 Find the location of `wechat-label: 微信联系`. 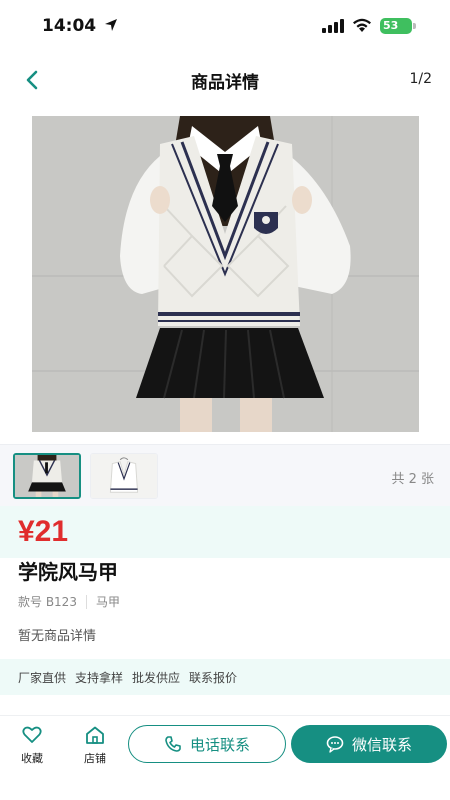

wechat-label: 微信联系 is located at coordinates (381, 744).